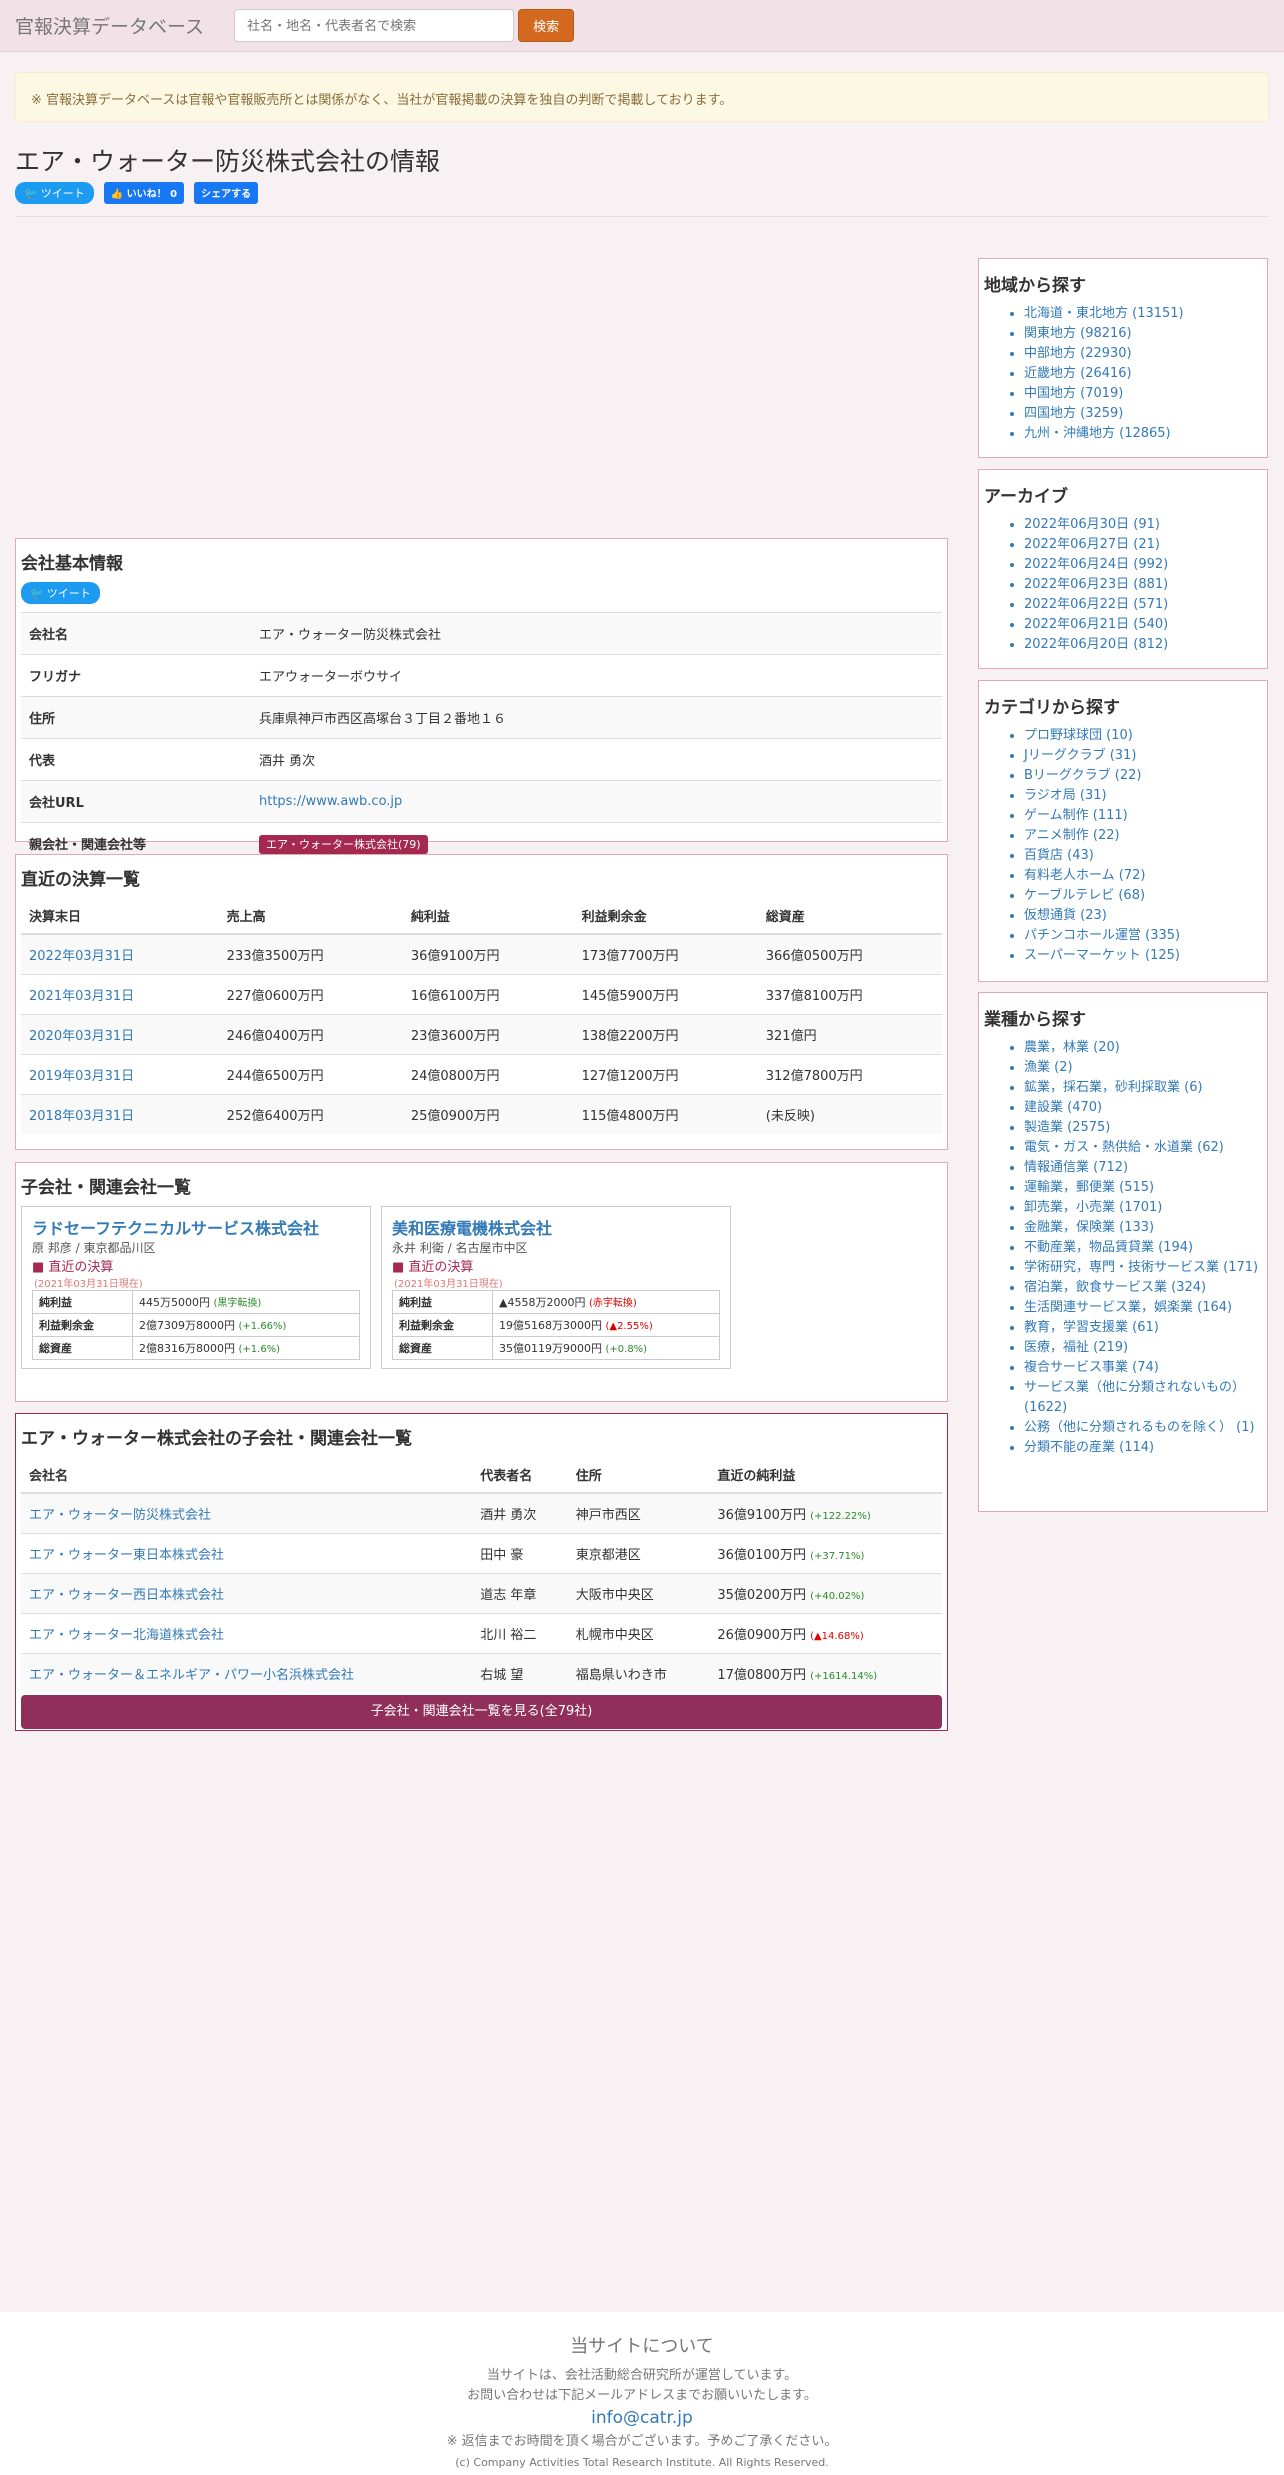 This screenshot has width=1284, height=2475. I want to click on group-company-link: エア・ウォーター北海道株式会社, so click(126, 1635).